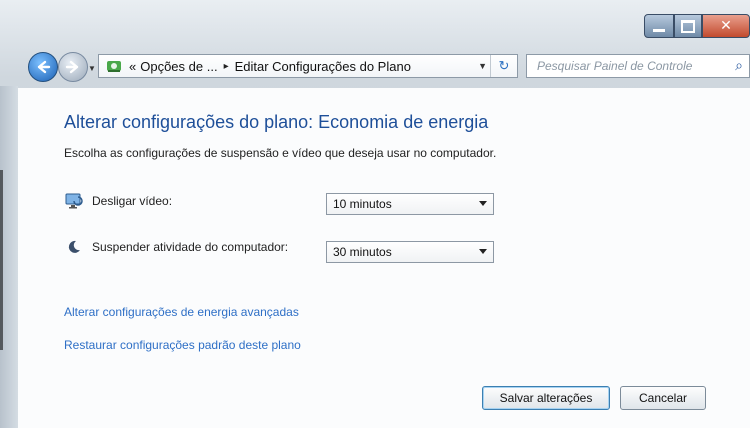  What do you see at coordinates (663, 398) in the screenshot?
I see `cancel-button: Cancelar` at bounding box center [663, 398].